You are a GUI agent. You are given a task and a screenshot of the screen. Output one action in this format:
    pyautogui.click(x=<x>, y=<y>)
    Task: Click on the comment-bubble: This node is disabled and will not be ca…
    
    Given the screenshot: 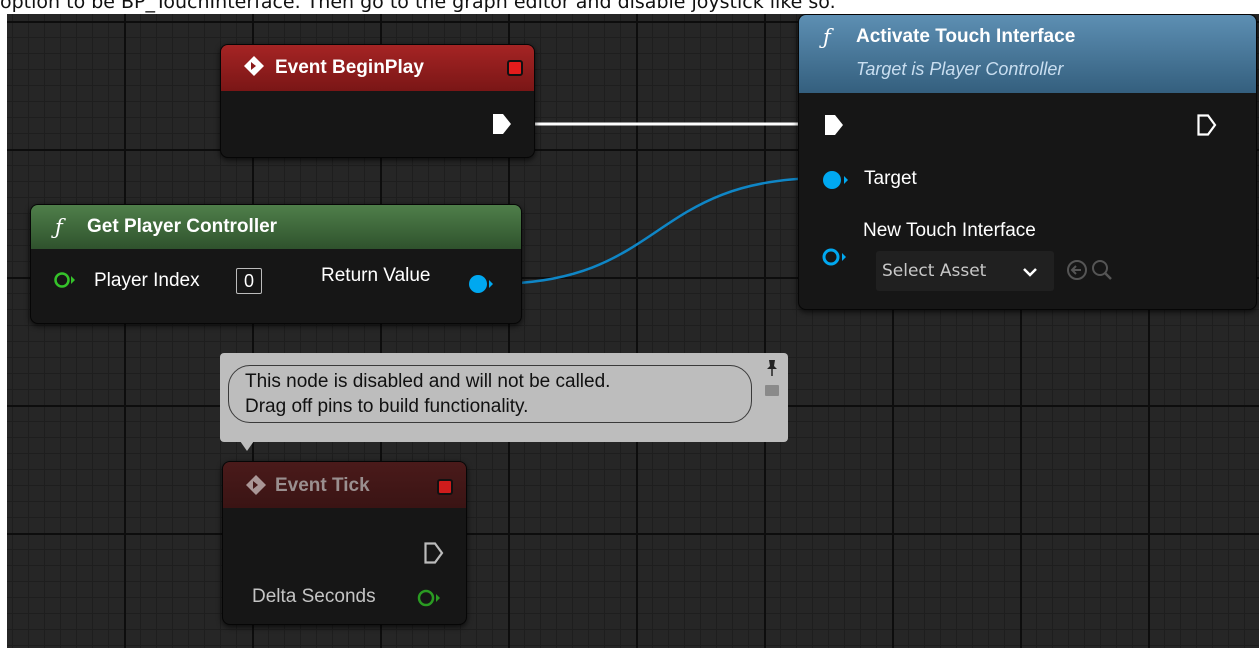 What is the action you would take?
    pyautogui.click(x=490, y=394)
    